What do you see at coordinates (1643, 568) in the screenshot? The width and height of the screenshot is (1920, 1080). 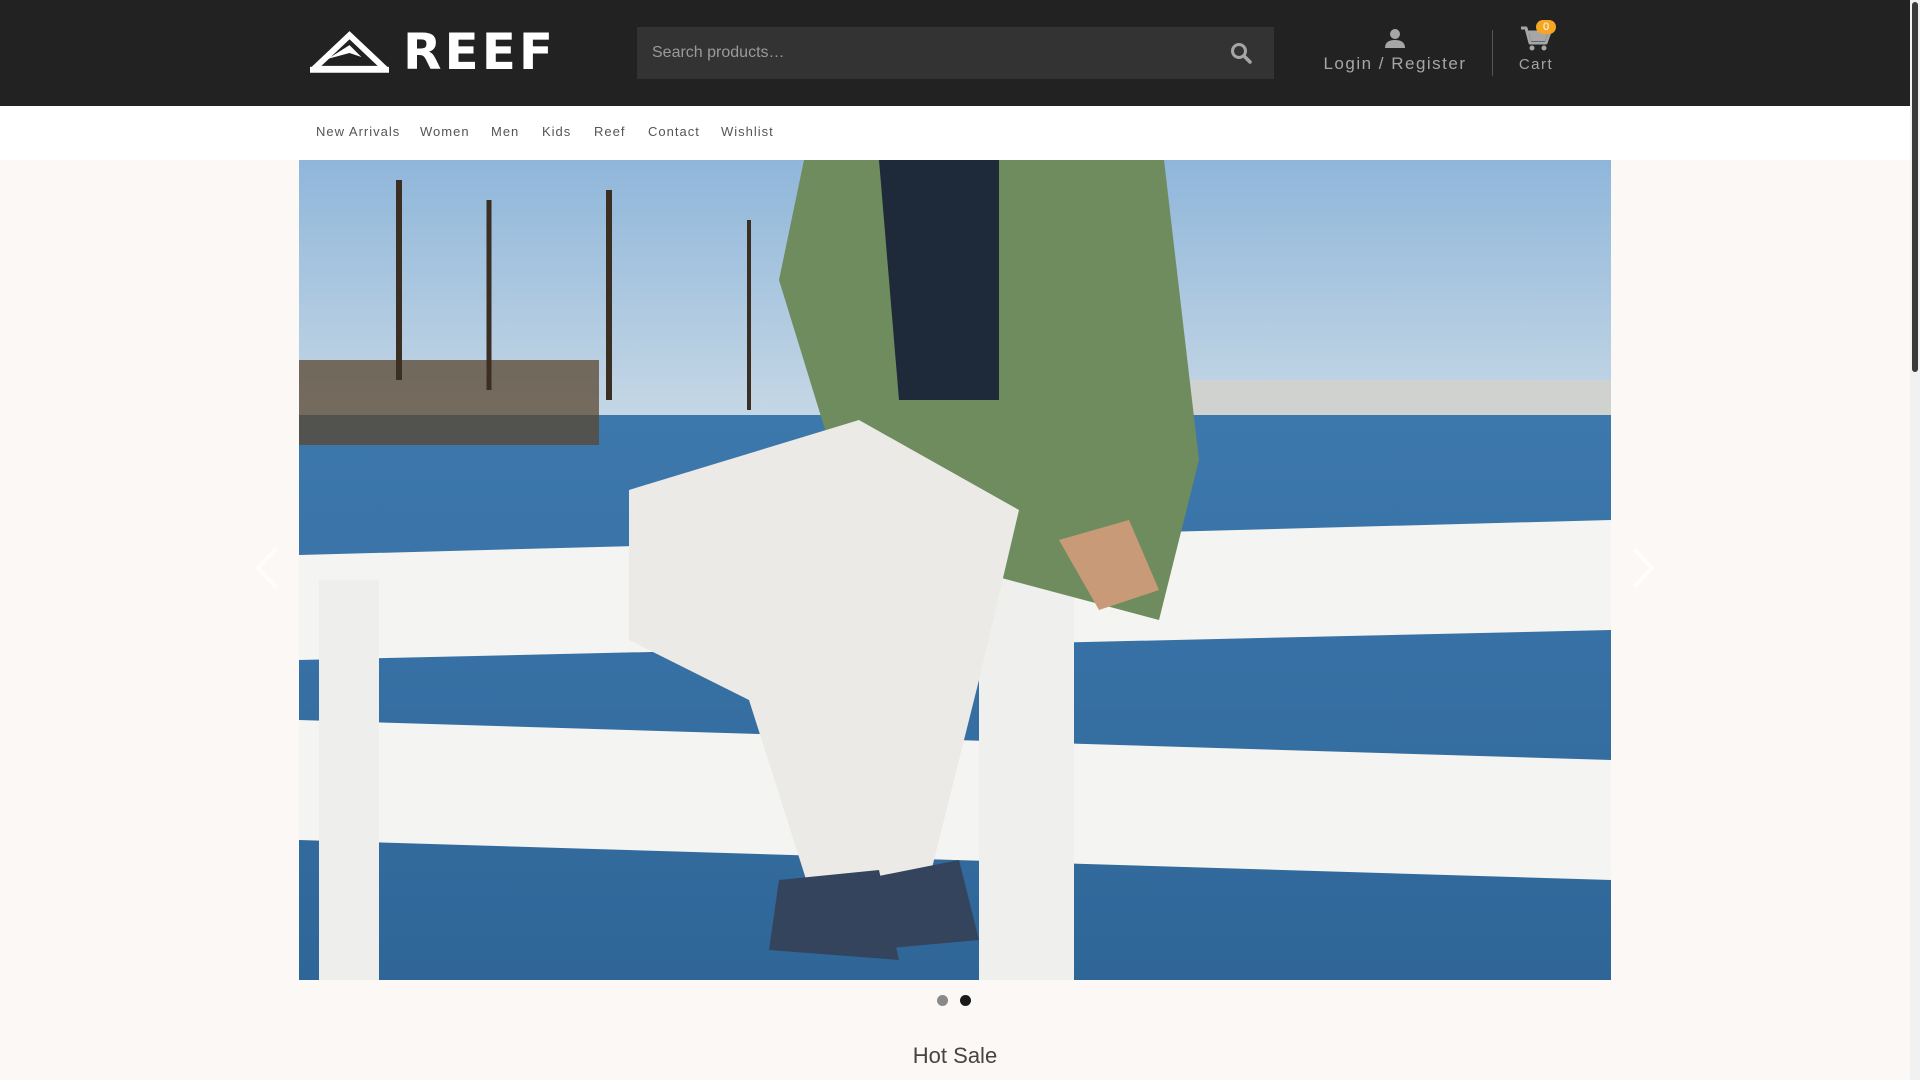 I see `slider-next-arrow-icon` at bounding box center [1643, 568].